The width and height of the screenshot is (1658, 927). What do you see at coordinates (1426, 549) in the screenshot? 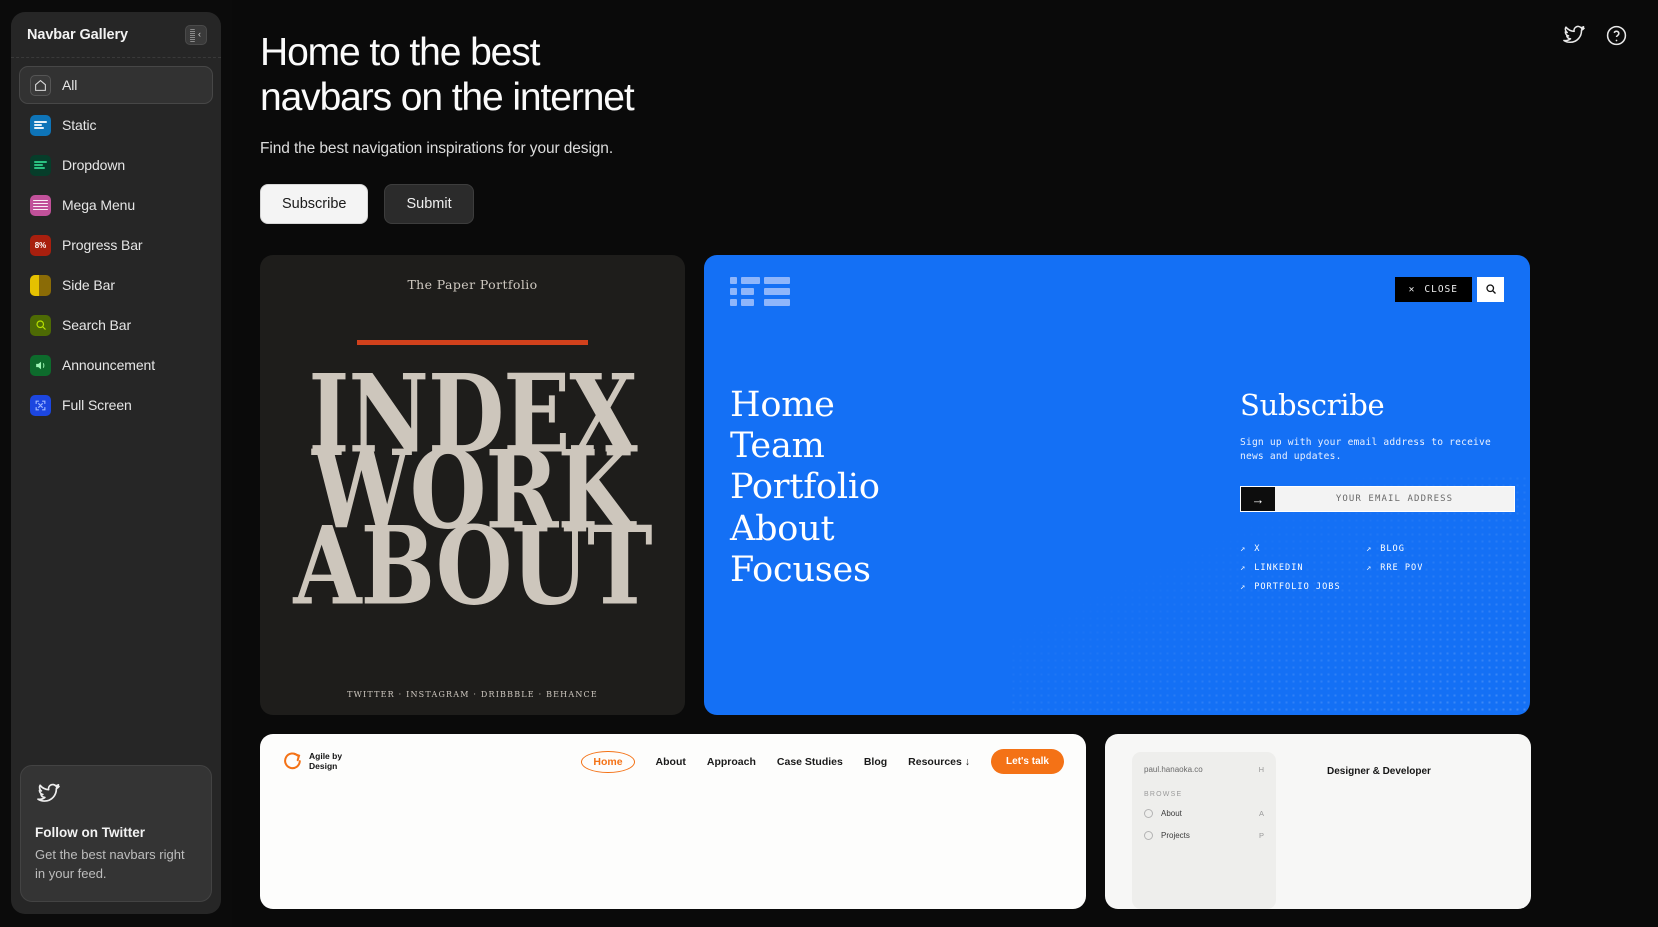
I see `link-blog: ↗ BLOG` at bounding box center [1426, 549].